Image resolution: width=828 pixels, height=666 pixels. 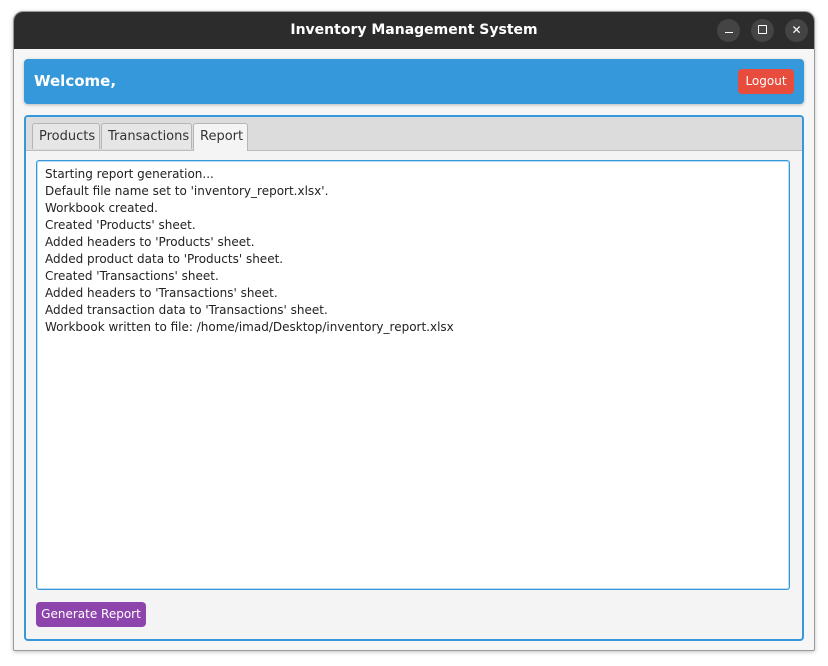 I want to click on welcome-header: Welcome, Logout, so click(x=414, y=81).